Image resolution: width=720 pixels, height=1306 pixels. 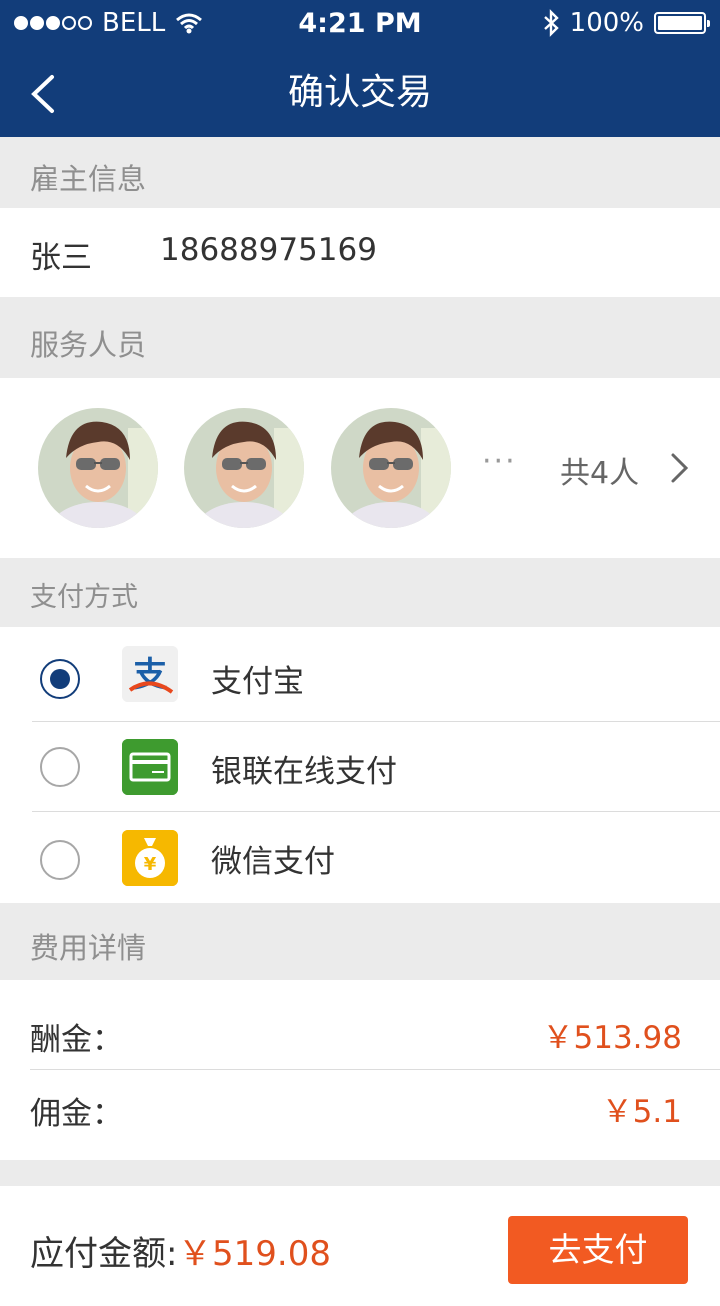 I want to click on payment-label: 支付宝, so click(x=257, y=682).